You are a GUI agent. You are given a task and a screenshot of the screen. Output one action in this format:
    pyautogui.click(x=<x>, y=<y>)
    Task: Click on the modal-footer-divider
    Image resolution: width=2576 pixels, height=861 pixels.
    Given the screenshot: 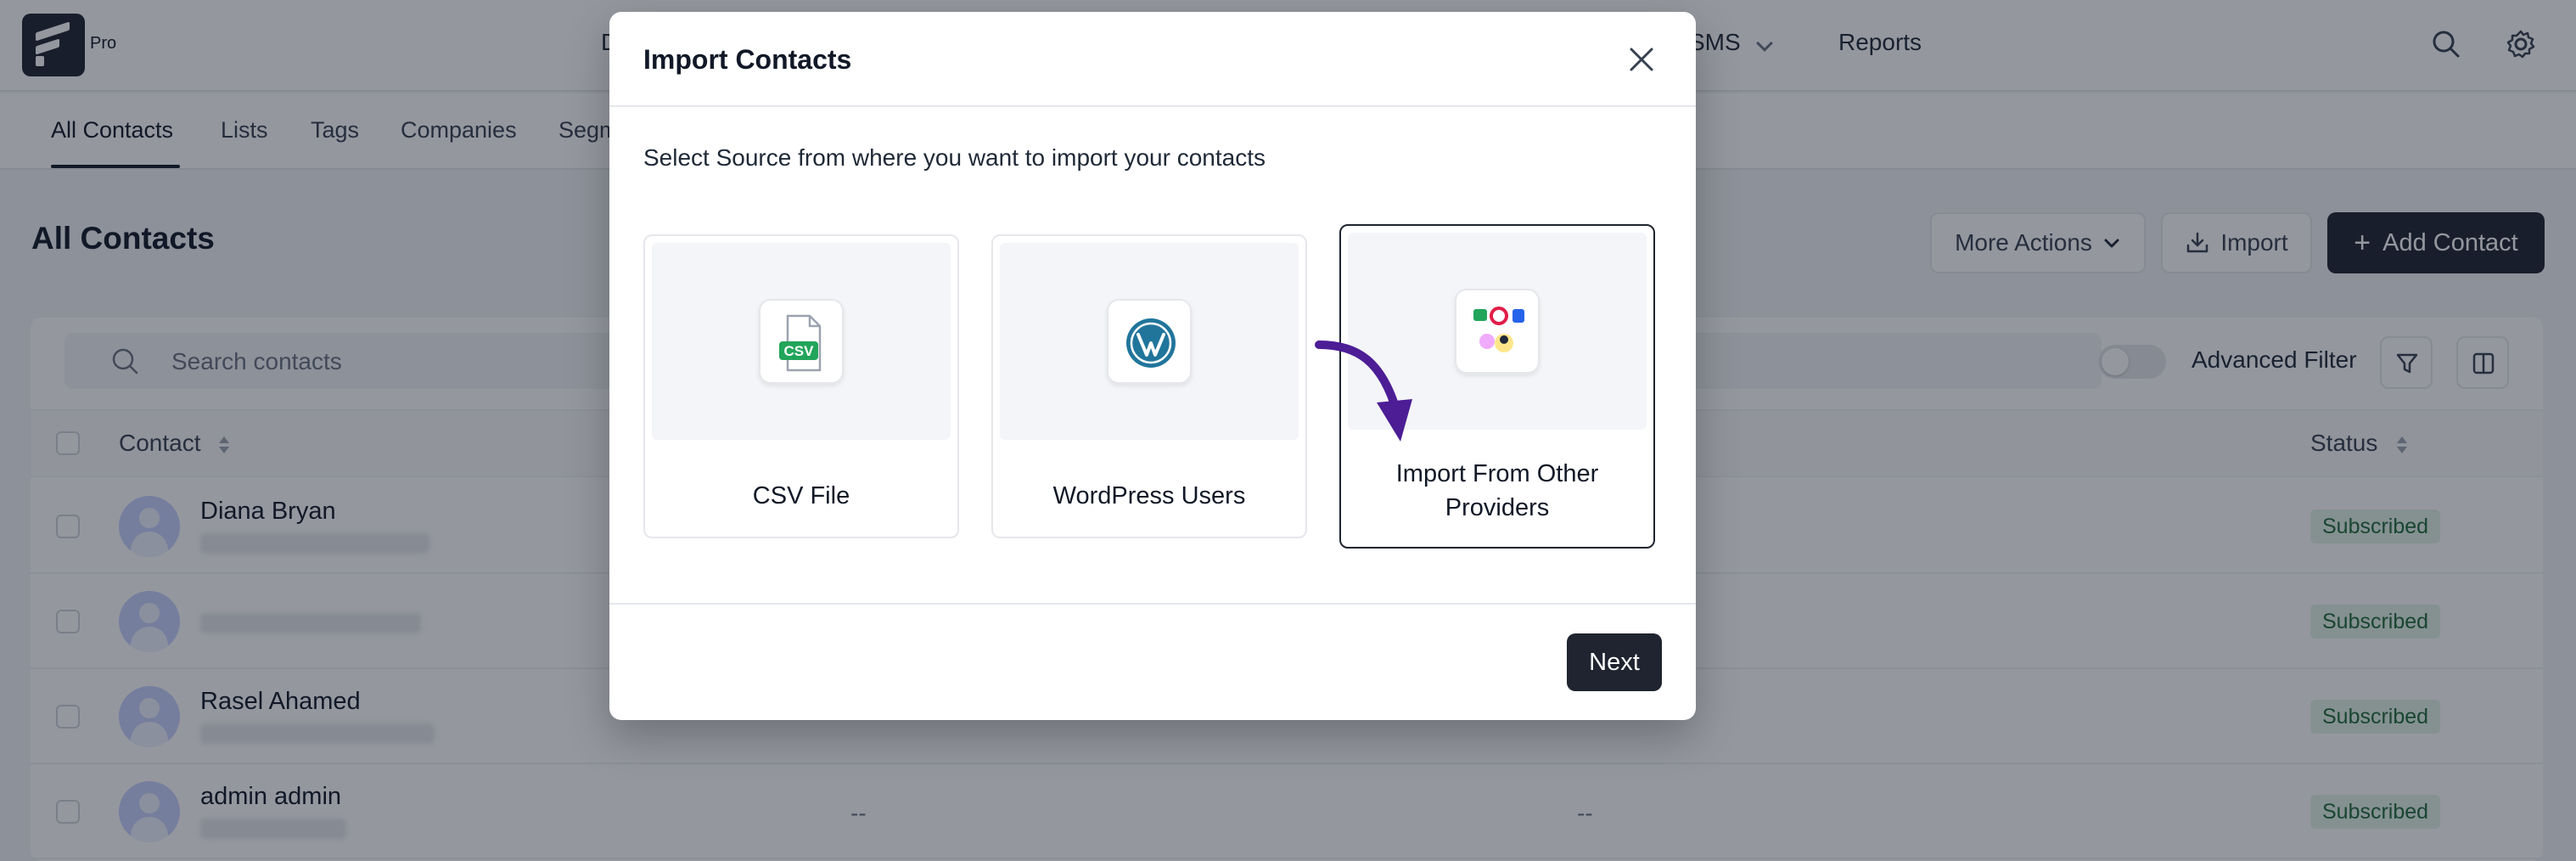 What is the action you would take?
    pyautogui.click(x=1152, y=604)
    